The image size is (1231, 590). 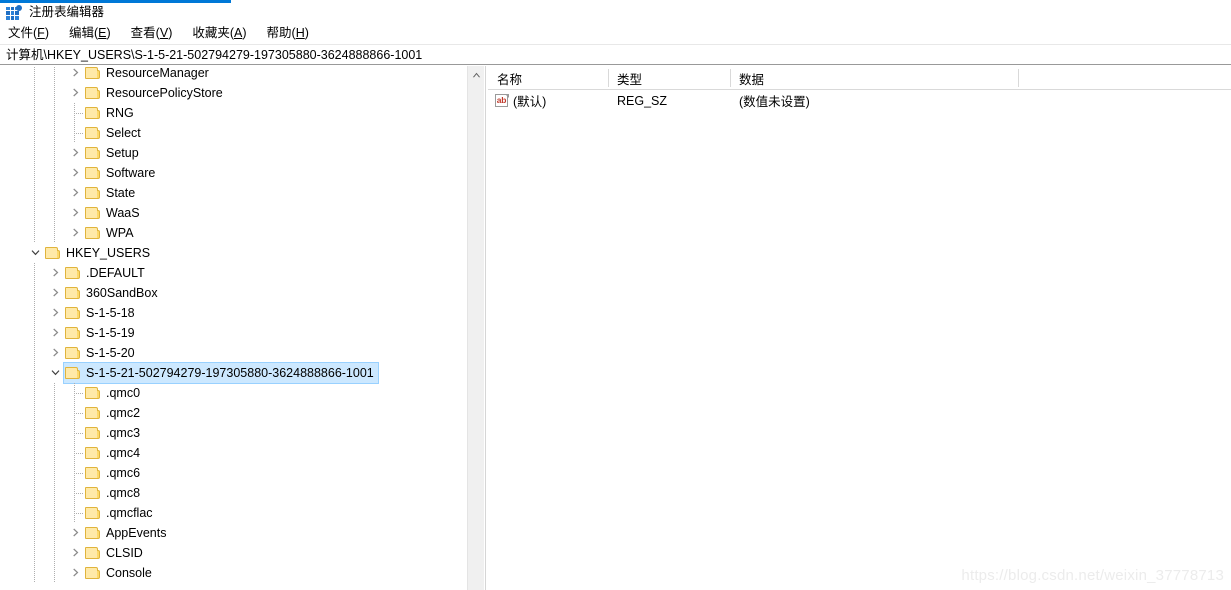 I want to click on tree-node-hit-area: S-1-5-18, so click(x=102, y=313).